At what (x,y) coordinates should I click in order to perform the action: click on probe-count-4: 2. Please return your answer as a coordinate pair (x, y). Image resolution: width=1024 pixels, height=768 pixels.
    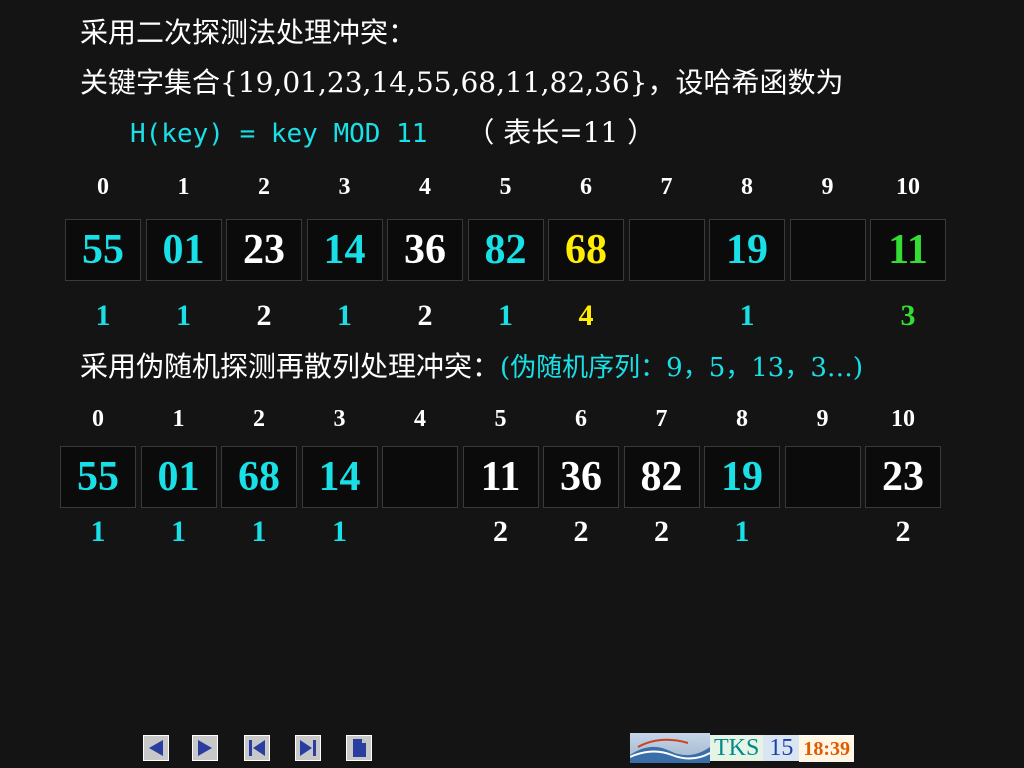
    Looking at the image, I should click on (425, 315).